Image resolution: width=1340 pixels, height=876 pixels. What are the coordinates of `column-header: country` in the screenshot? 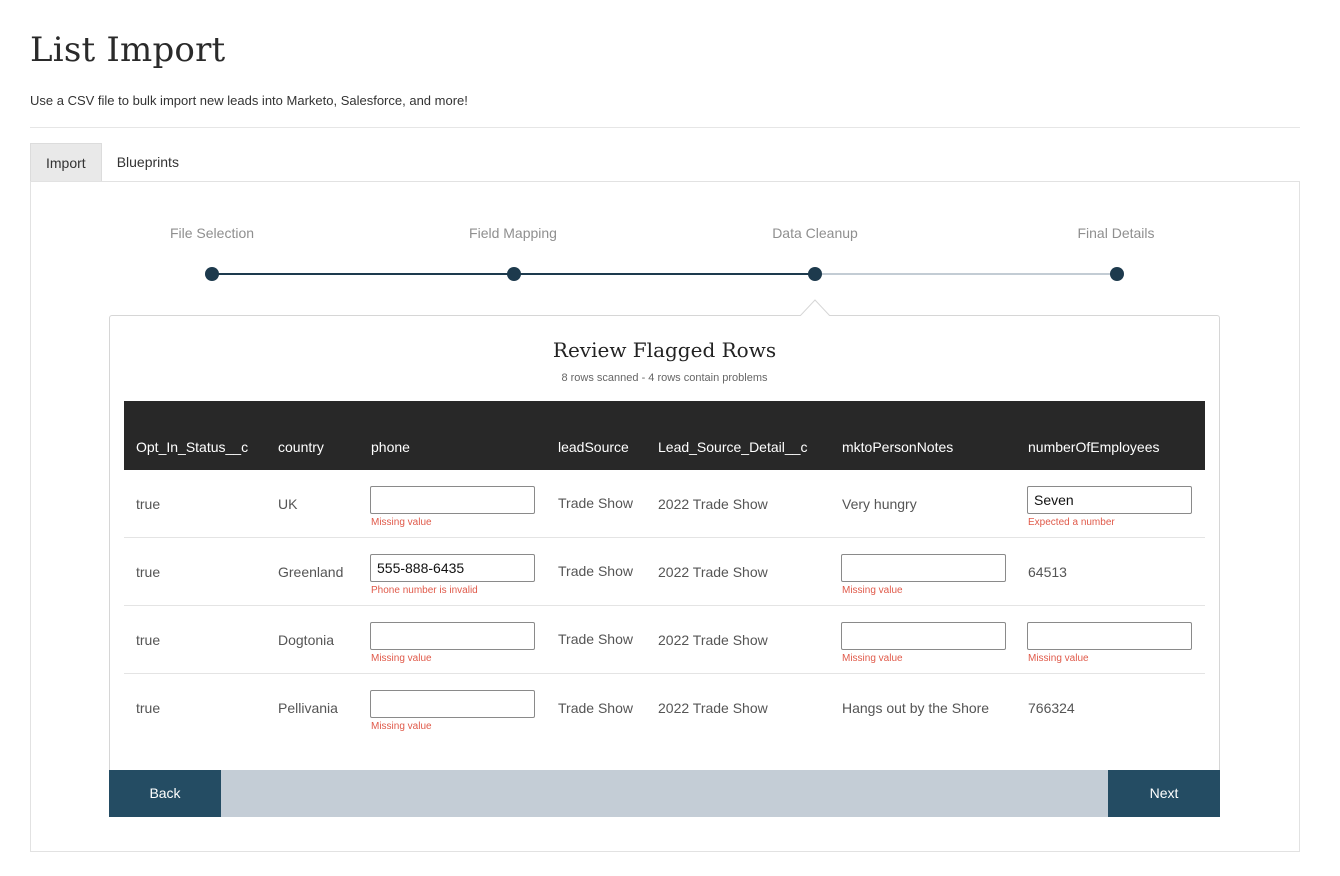 It's located at (301, 446).